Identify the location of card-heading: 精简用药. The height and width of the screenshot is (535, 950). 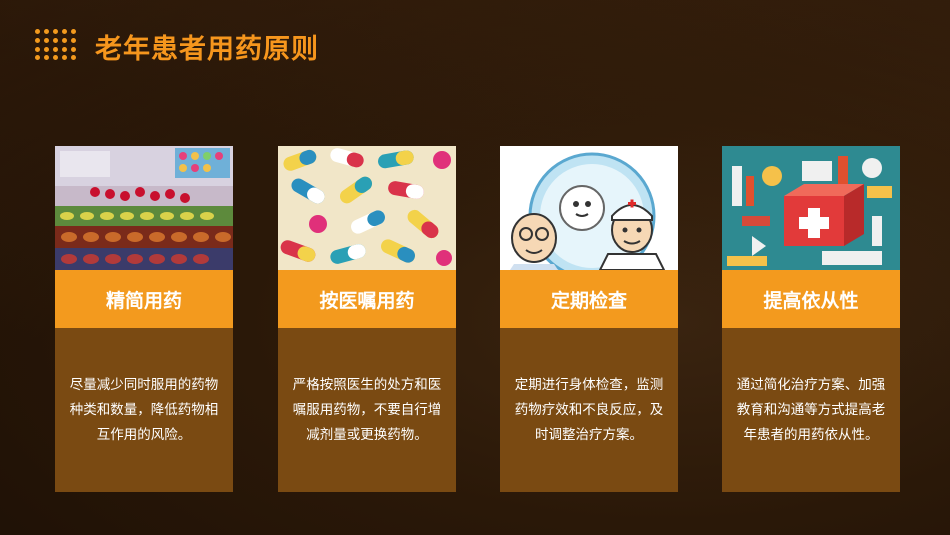
(144, 299).